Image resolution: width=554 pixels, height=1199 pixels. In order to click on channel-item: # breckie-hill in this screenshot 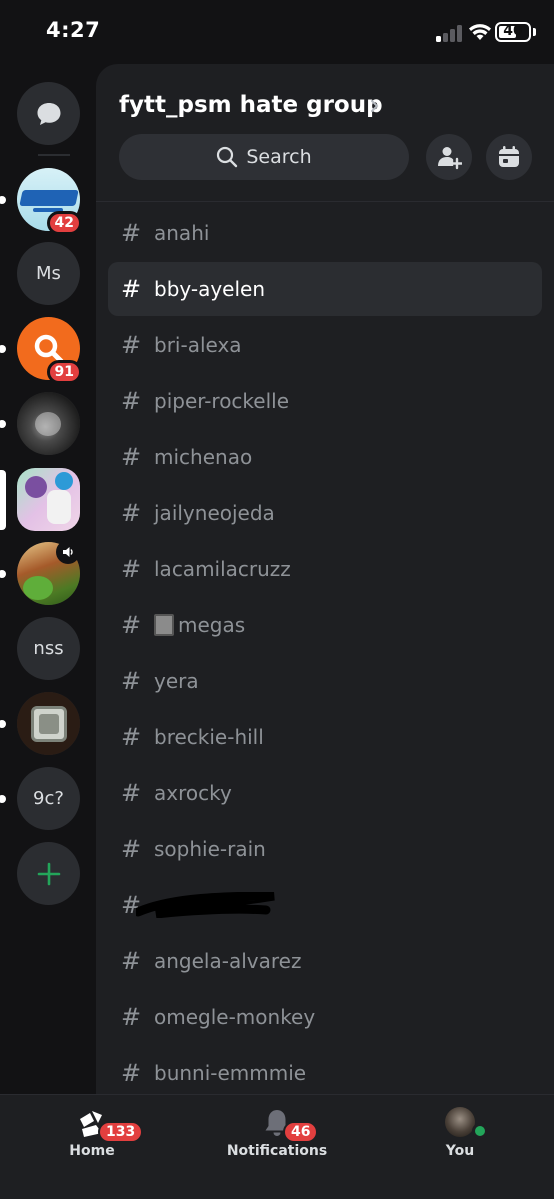, I will do `click(325, 737)`.